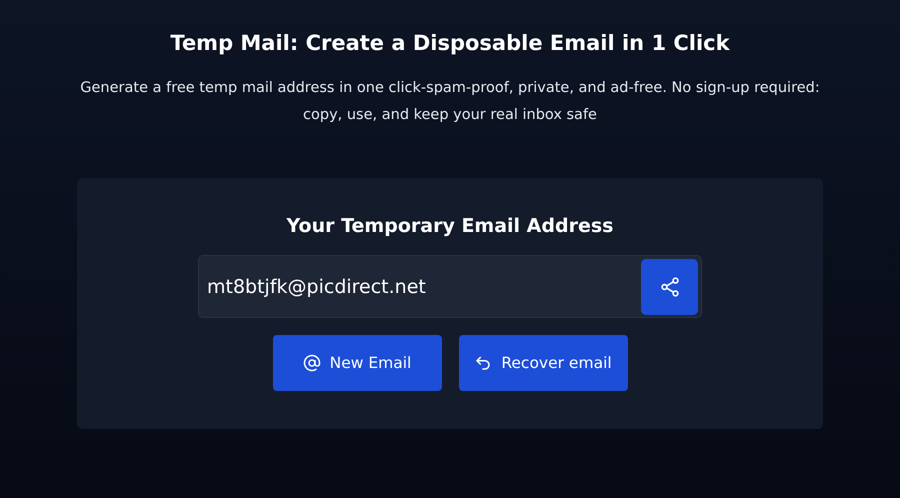 This screenshot has height=498, width=900. I want to click on recover-email-button: Recover email, so click(543, 363).